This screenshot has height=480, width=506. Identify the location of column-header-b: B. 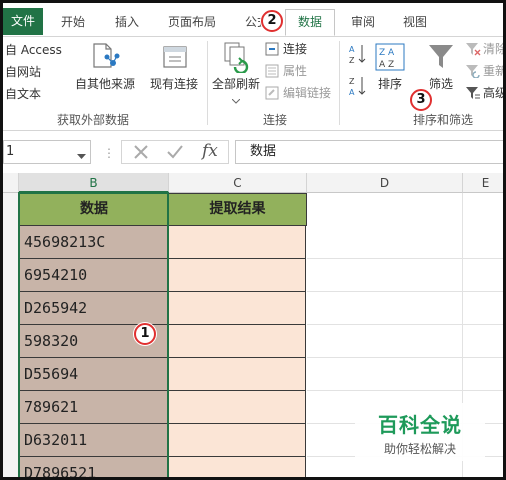
(94, 183).